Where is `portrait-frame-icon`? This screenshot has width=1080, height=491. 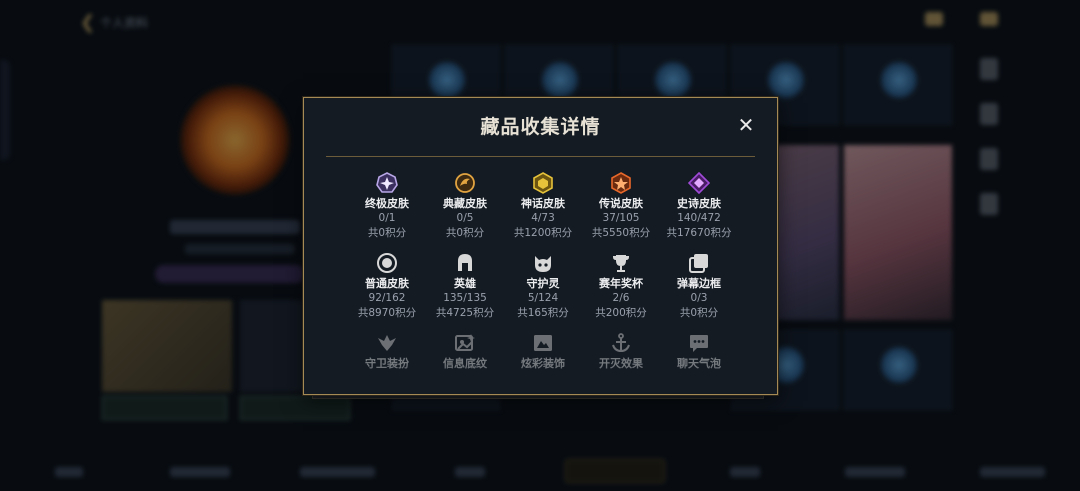
portrait-frame-icon is located at coordinates (543, 343).